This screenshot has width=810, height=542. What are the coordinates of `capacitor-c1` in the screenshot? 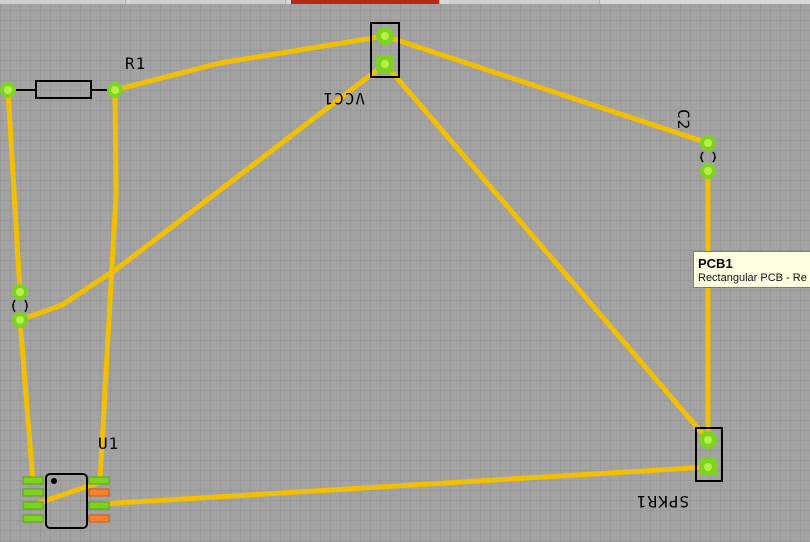 It's located at (20, 306).